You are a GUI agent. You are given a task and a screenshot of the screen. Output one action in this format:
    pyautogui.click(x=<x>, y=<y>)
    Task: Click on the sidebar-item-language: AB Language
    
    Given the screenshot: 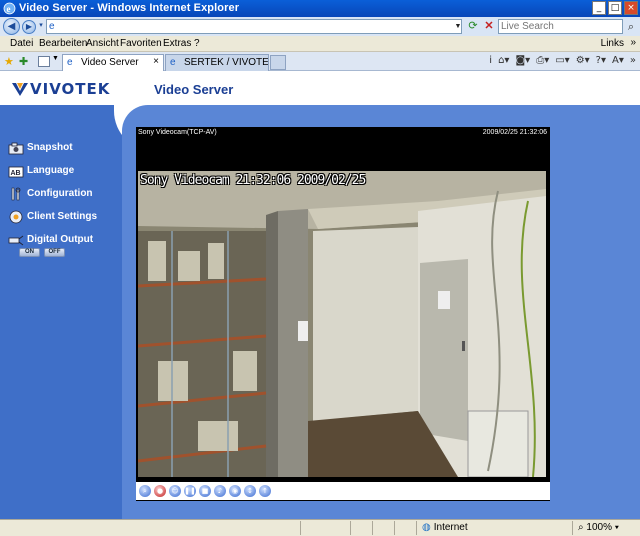 What is the action you would take?
    pyautogui.click(x=63, y=172)
    